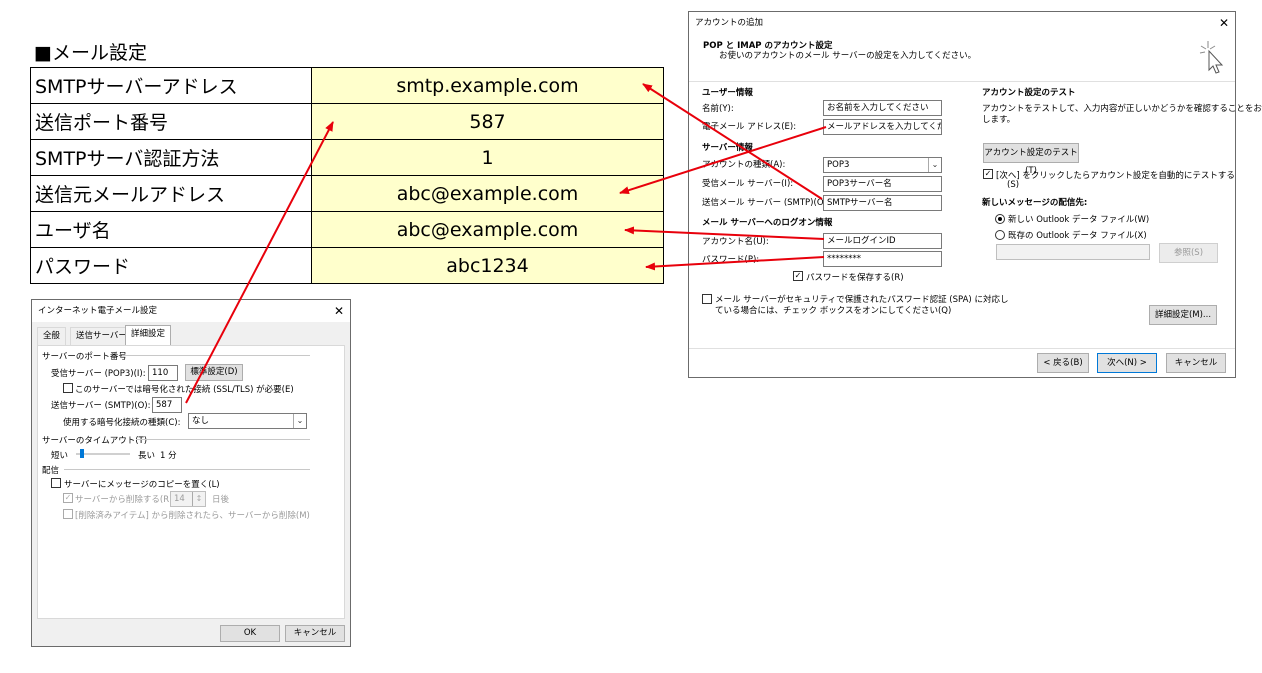 The width and height of the screenshot is (1262, 673). What do you see at coordinates (735, 263) in the screenshot?
I see `arrow-password` at bounding box center [735, 263].